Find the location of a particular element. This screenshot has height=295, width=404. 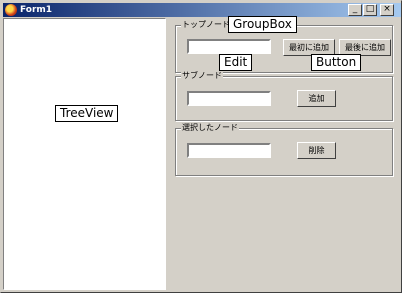

group-top-node-caption: トップノード is located at coordinates (206, 25).